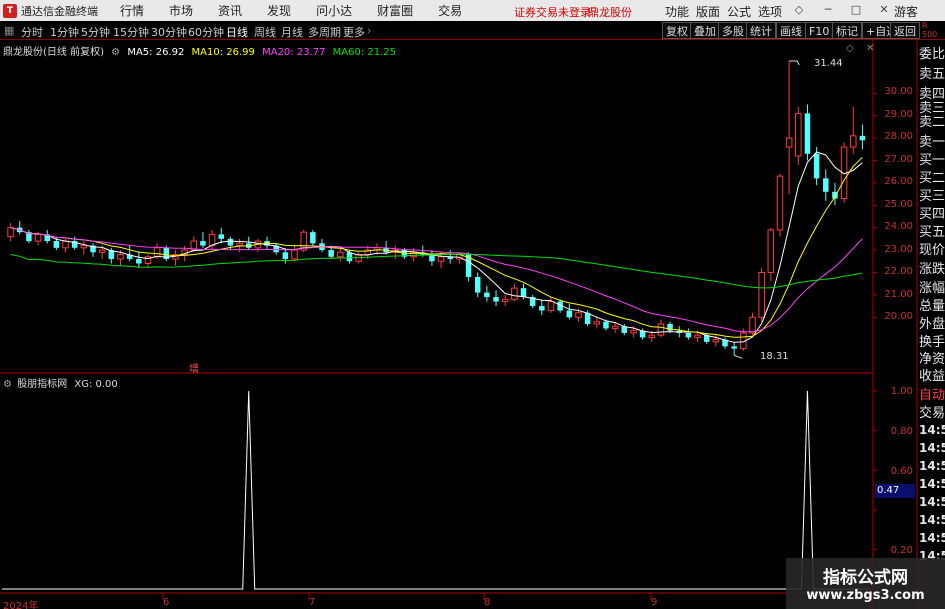 The width and height of the screenshot is (945, 609). Describe the element at coordinates (334, 10) in the screenshot. I see `menu-ask-xiaoda: 问小达` at that location.